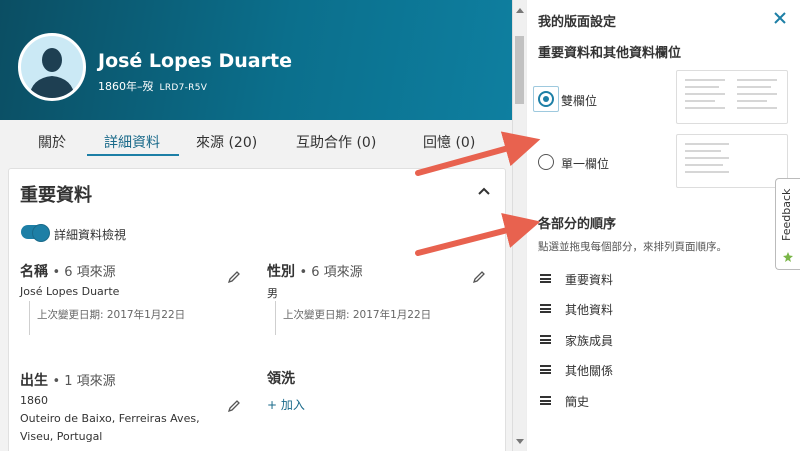  I want to click on order-item-label: 其他關係, so click(589, 371).